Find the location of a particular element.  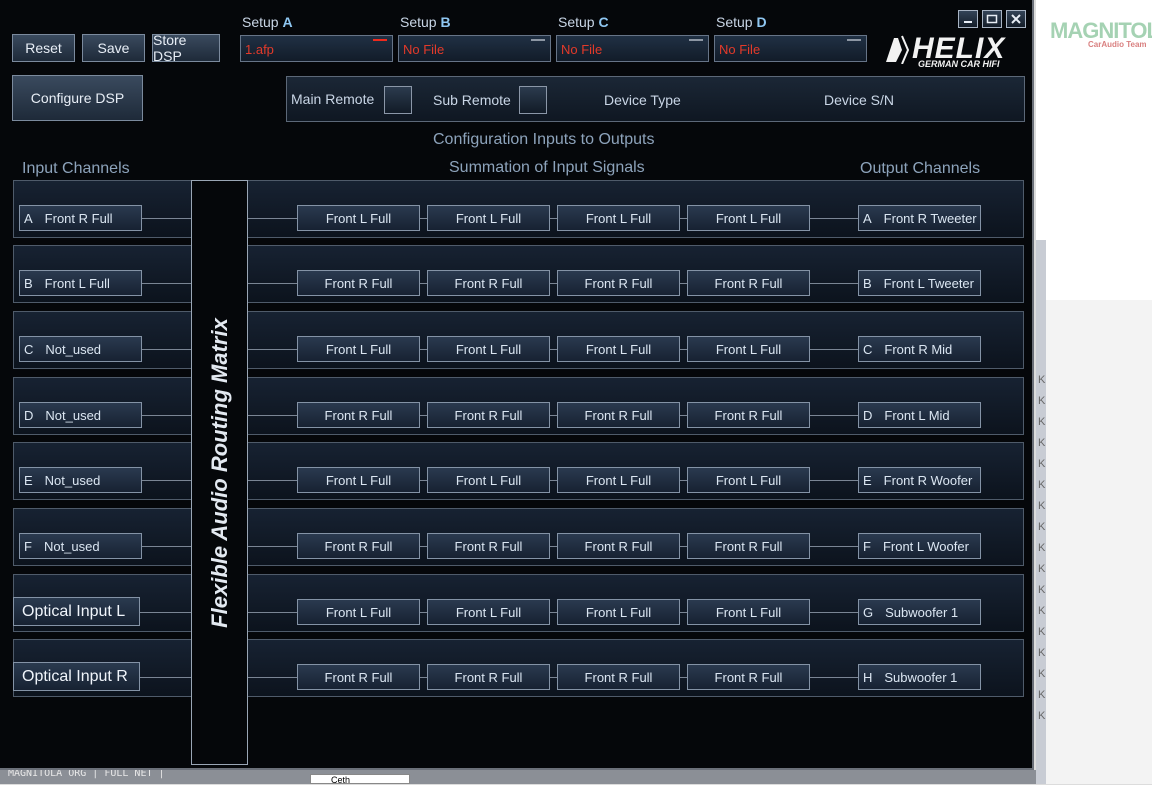

output-channel: G Subwoofer 1 is located at coordinates (919, 612).